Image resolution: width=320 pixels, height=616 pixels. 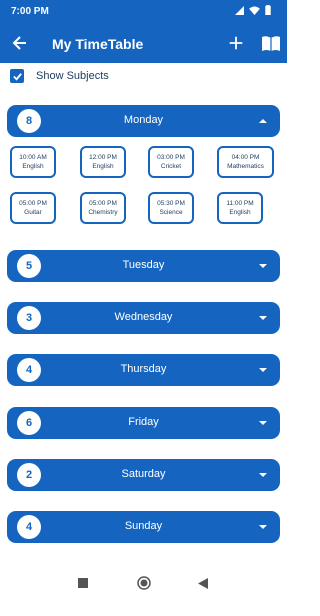 I want to click on day-name: Wednesday, so click(x=143, y=317).